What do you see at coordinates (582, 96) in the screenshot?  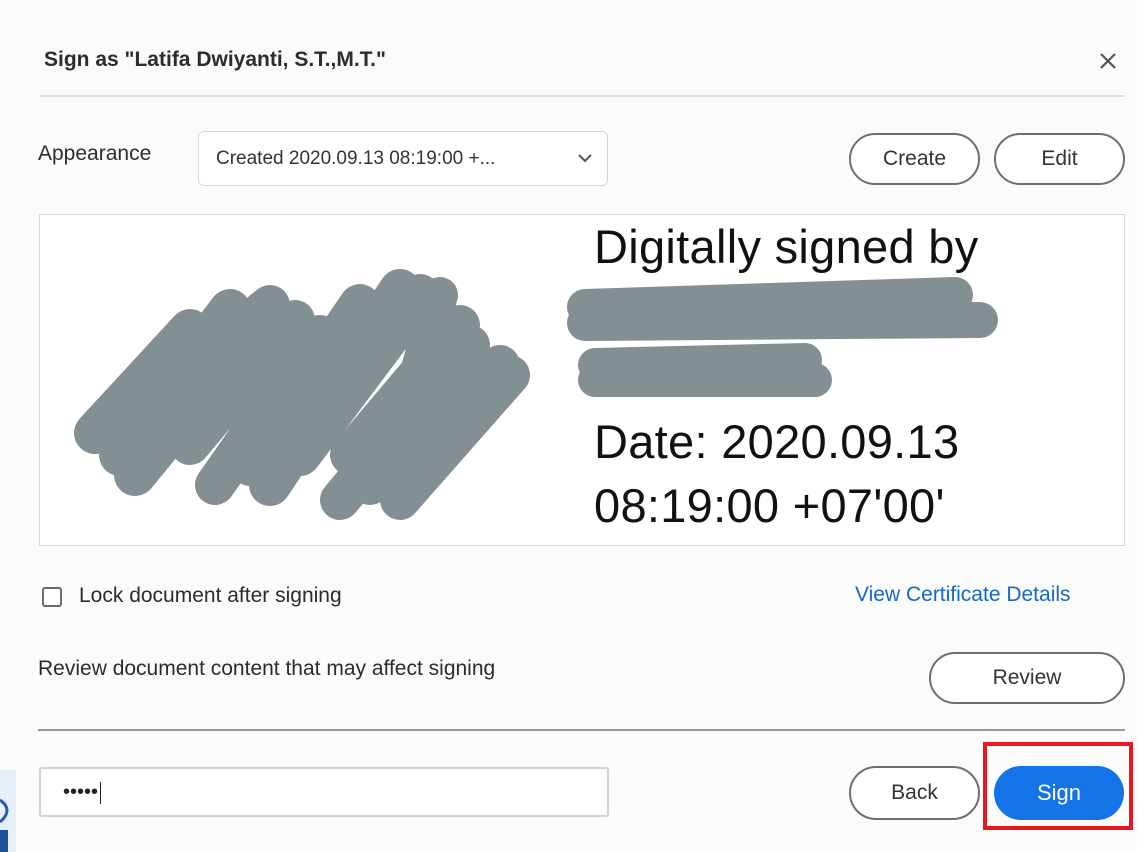 I see `title-divider` at bounding box center [582, 96].